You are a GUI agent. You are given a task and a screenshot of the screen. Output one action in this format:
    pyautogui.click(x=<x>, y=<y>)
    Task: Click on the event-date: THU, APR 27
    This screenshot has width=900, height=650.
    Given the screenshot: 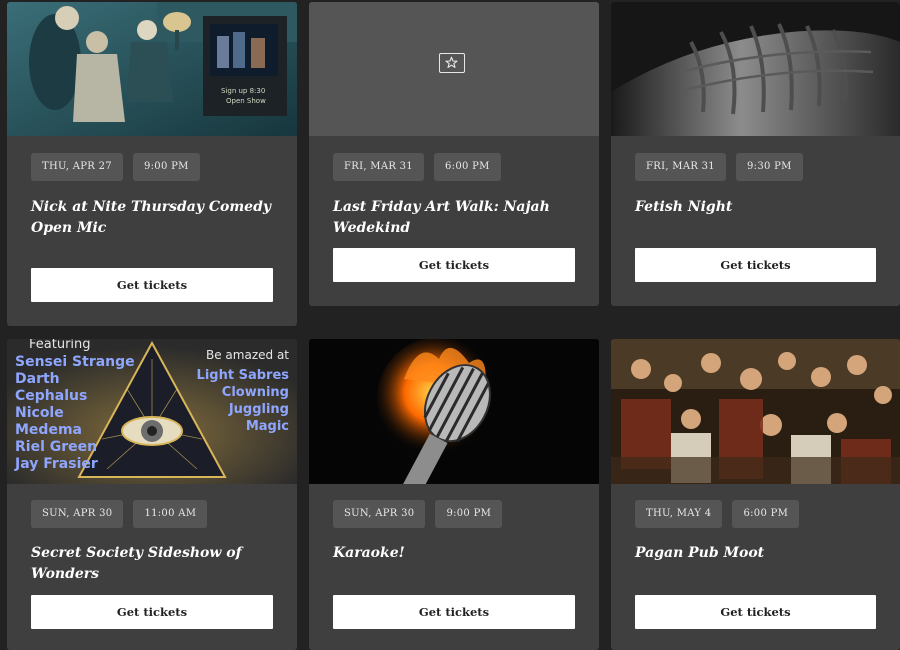 What is the action you would take?
    pyautogui.click(x=77, y=167)
    